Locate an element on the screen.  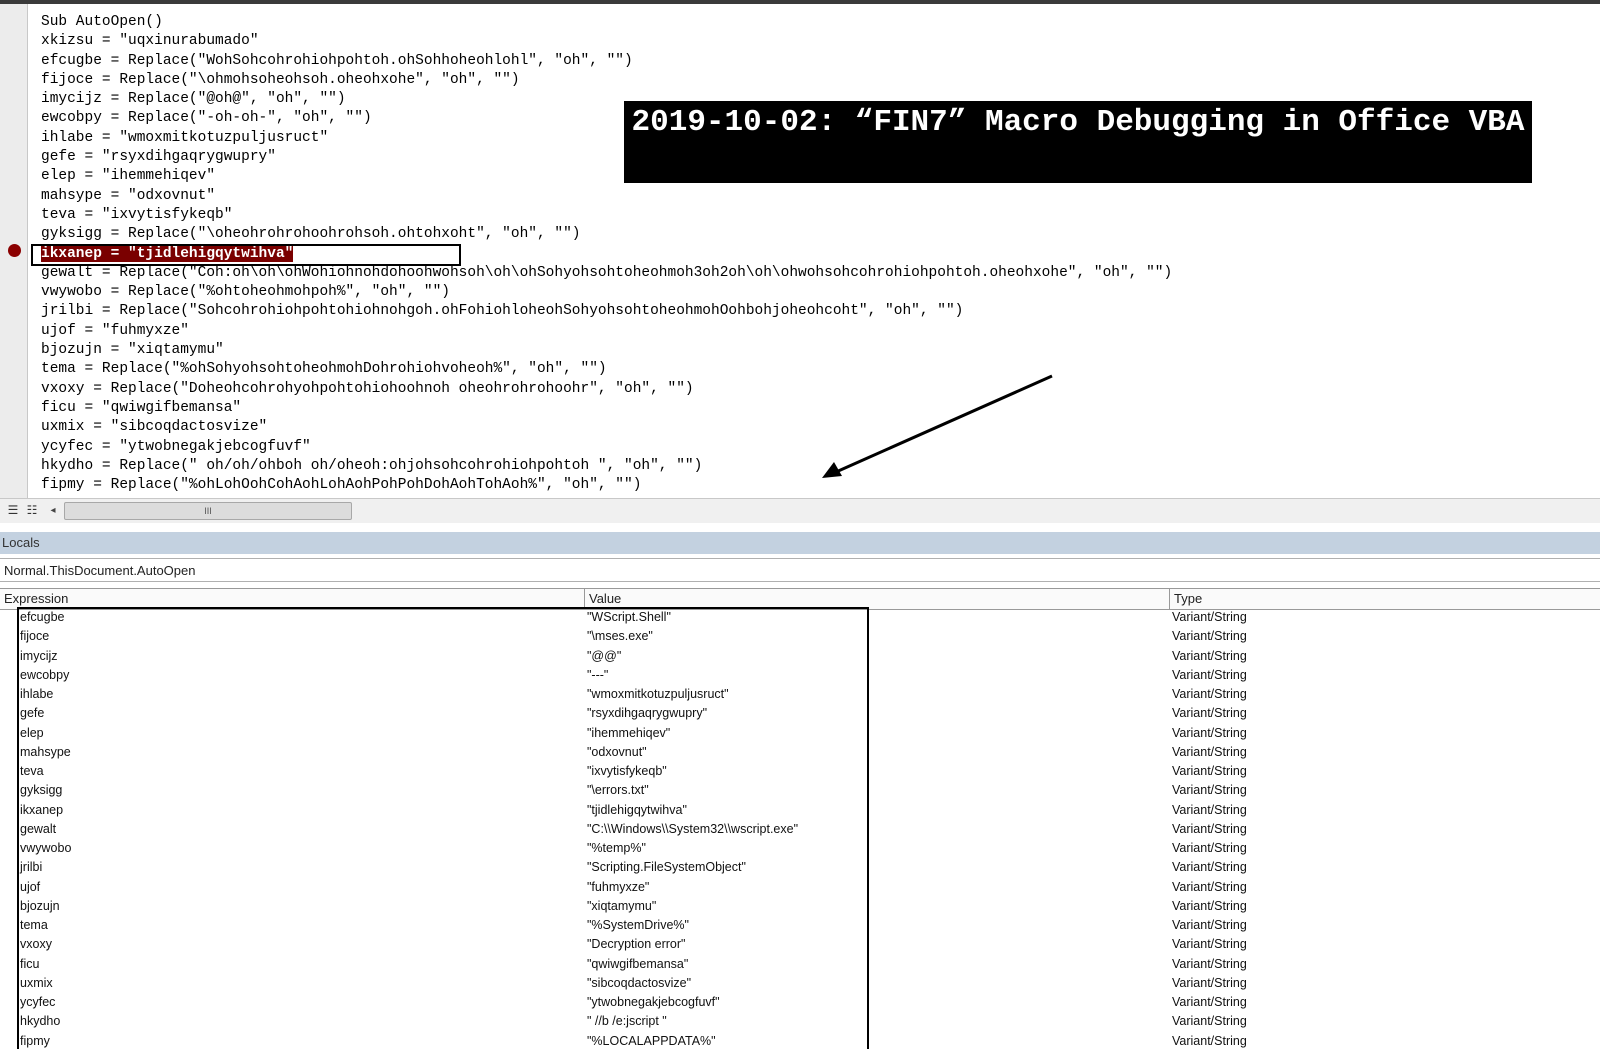
code-window-bottom-bar: ☰ ☷ ◂ III is located at coordinates (800, 510).